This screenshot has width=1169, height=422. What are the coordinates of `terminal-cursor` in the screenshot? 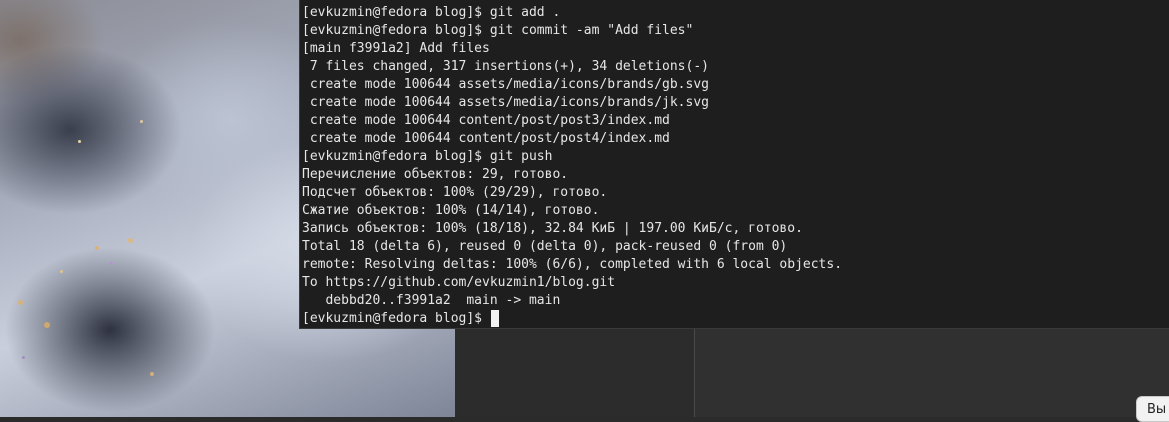 It's located at (494, 318).